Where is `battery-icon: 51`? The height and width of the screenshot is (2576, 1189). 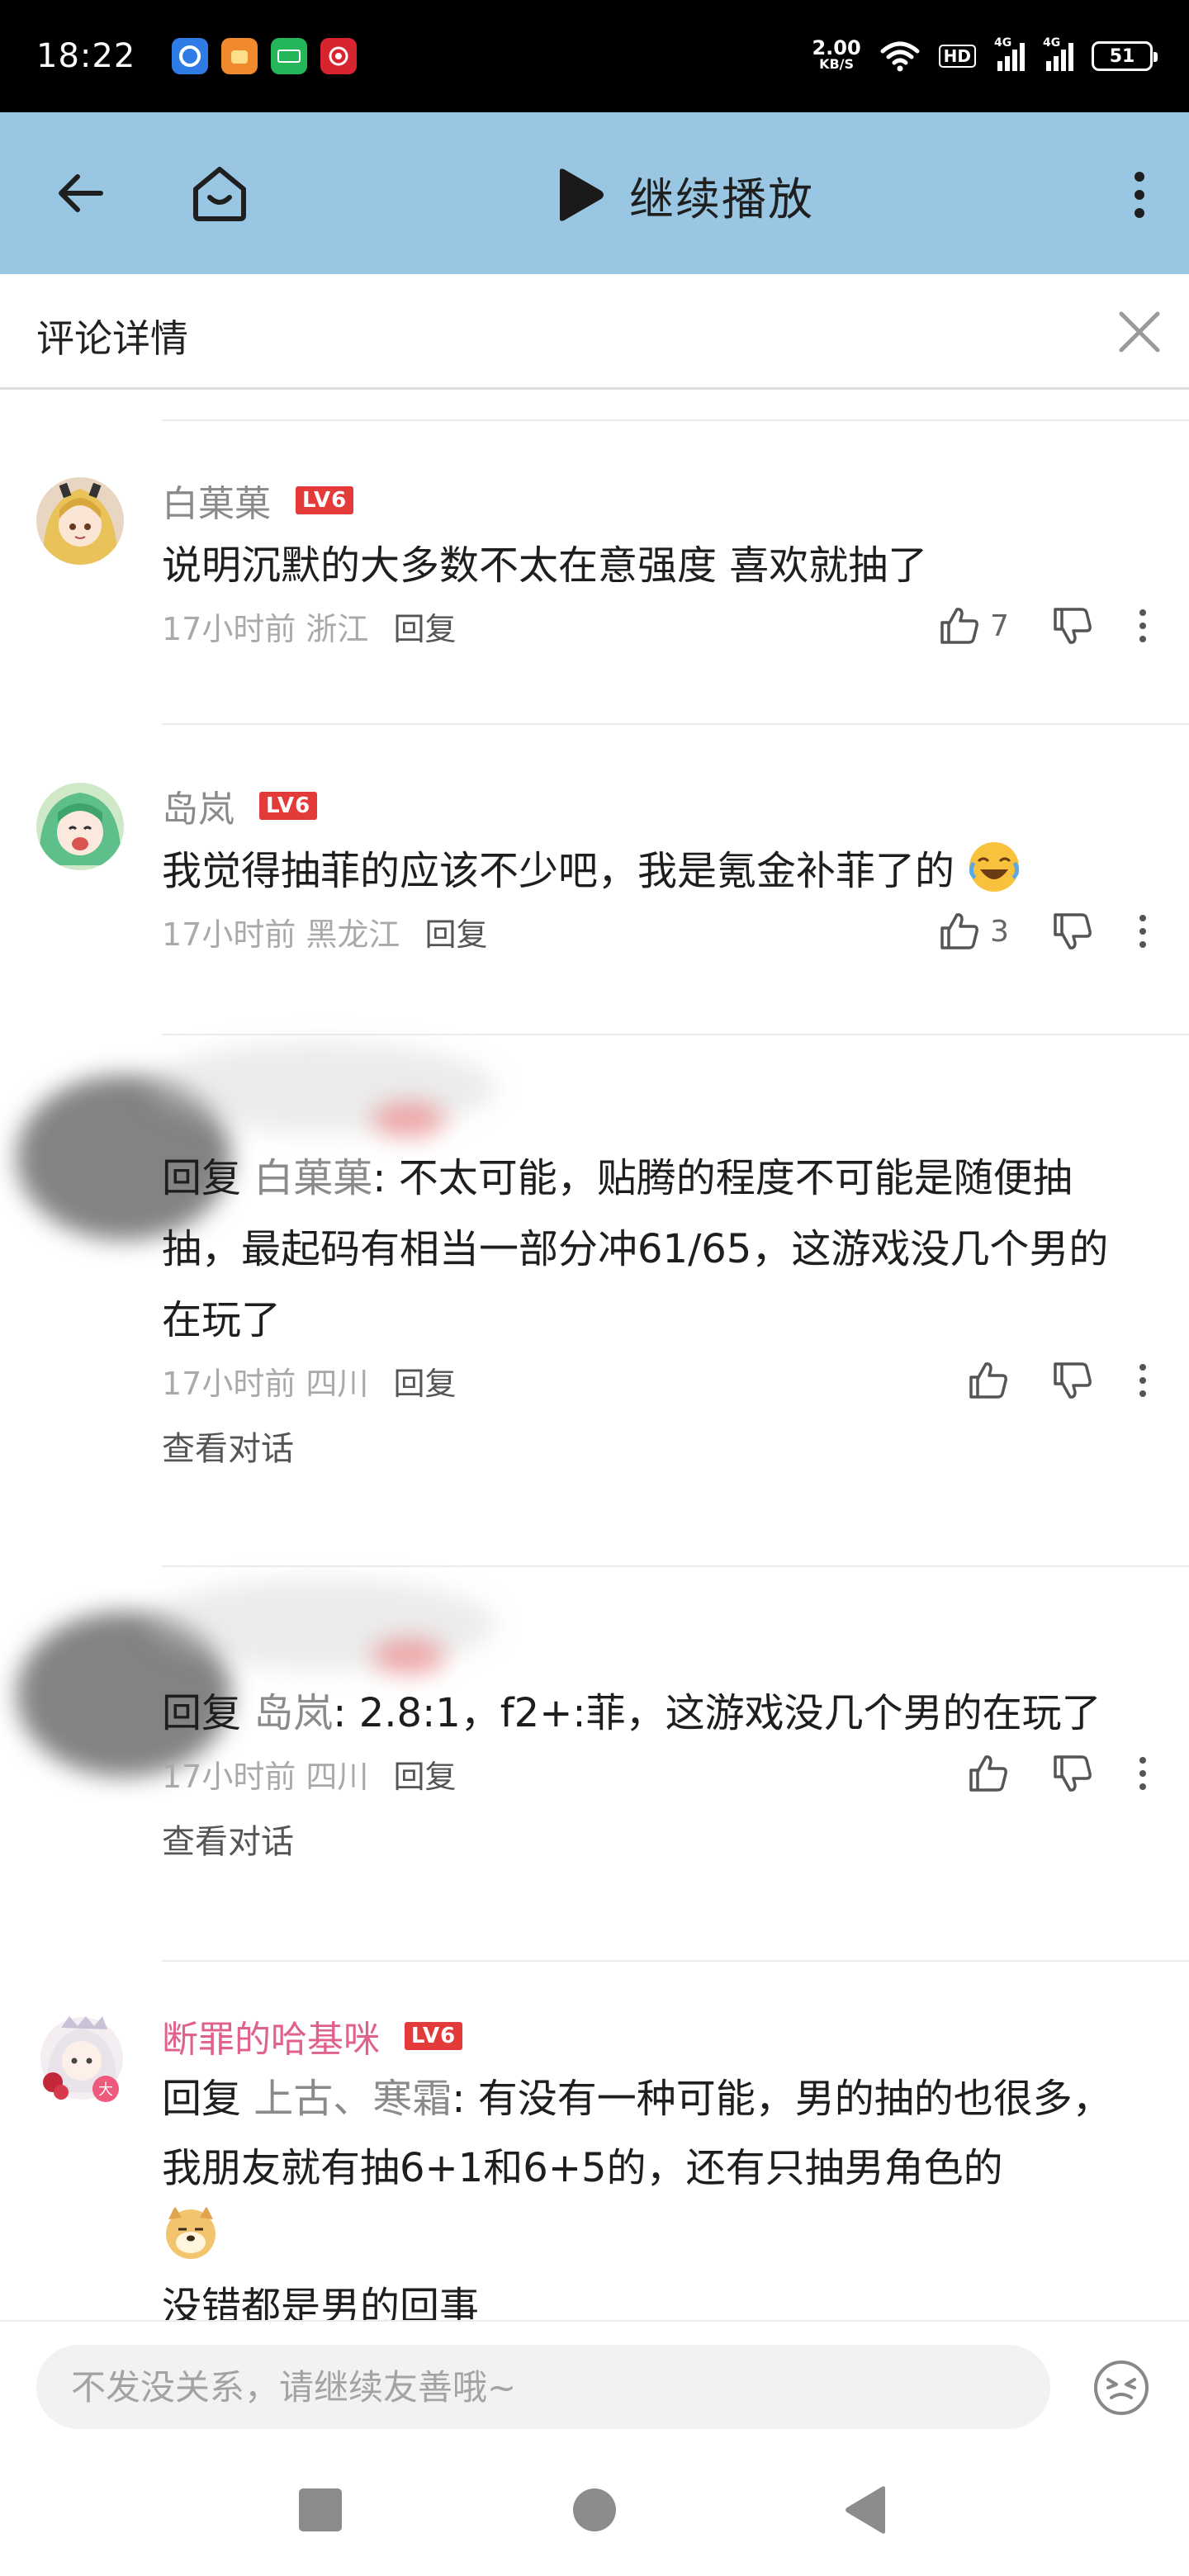
battery-icon: 51 is located at coordinates (1125, 56).